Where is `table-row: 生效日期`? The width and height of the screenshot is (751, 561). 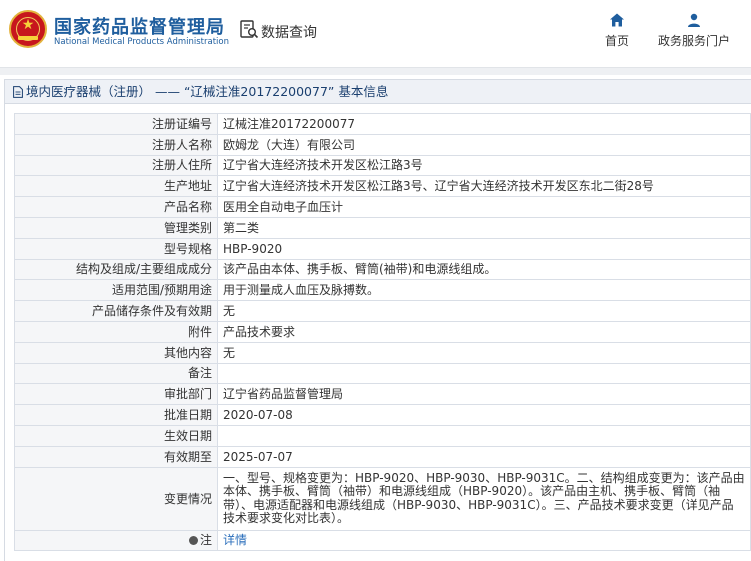
table-row: 生效日期 is located at coordinates (382, 435).